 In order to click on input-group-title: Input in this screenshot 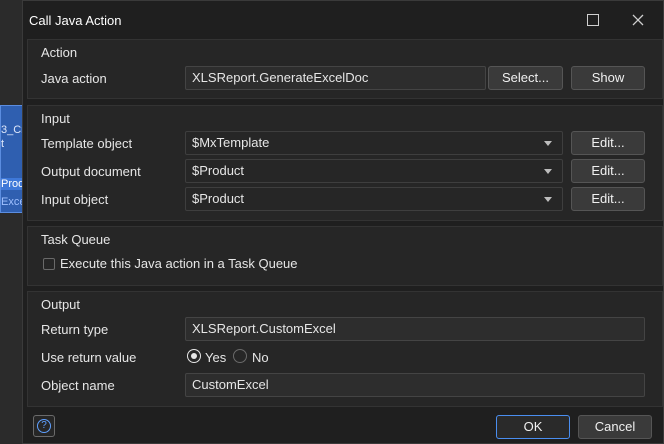, I will do `click(55, 118)`.